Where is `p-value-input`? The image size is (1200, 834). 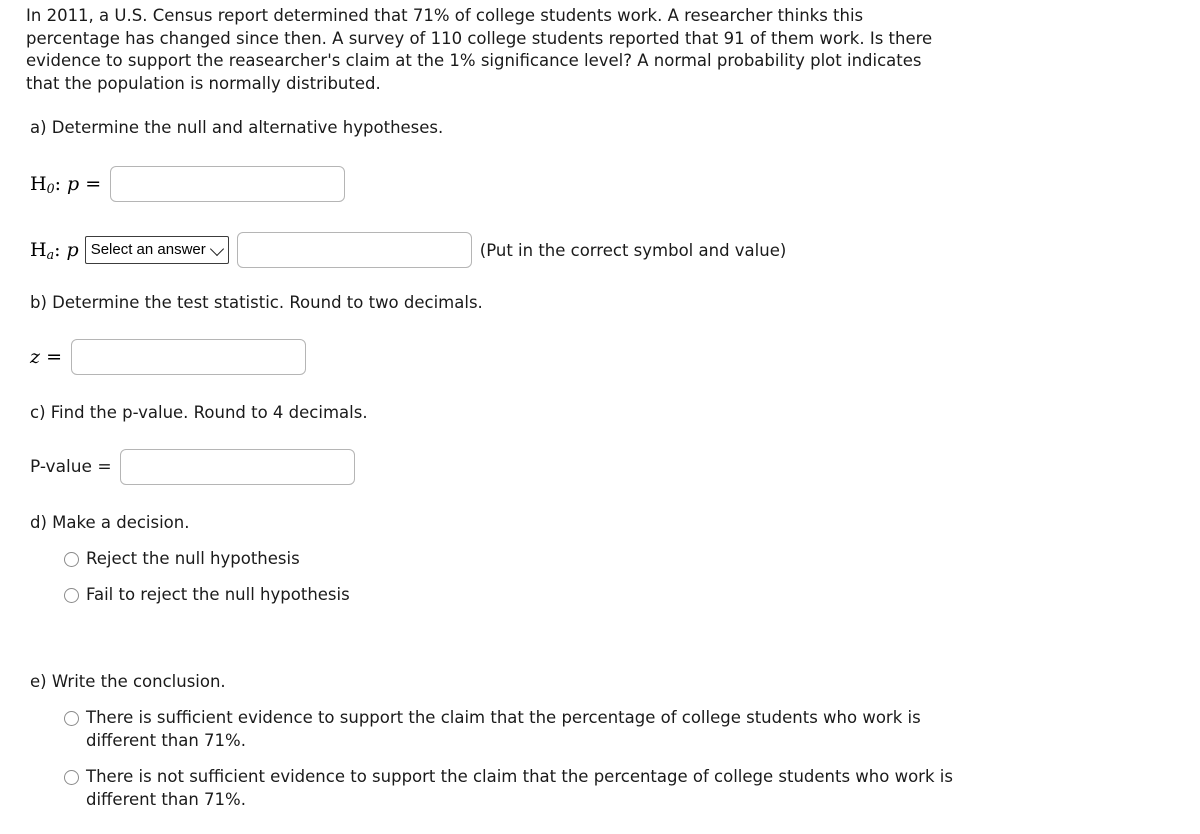 p-value-input is located at coordinates (237, 467).